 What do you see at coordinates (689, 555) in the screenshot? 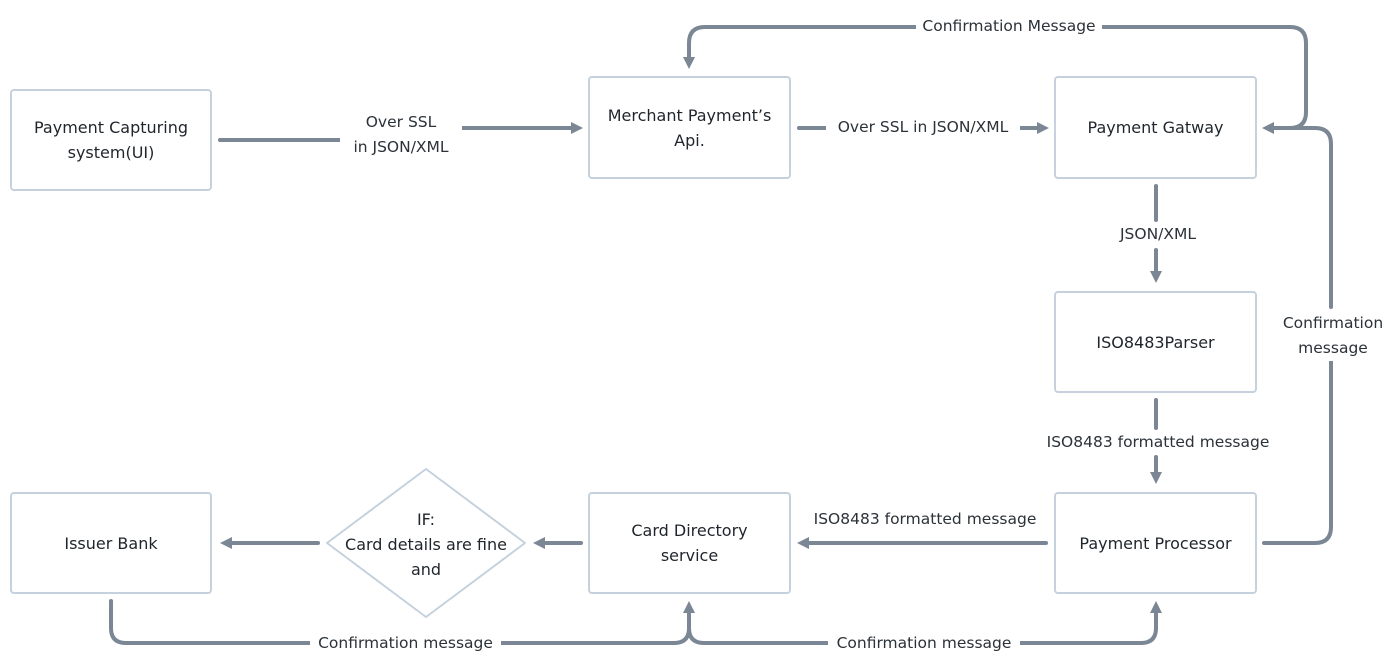
I see `label-line: service` at bounding box center [689, 555].